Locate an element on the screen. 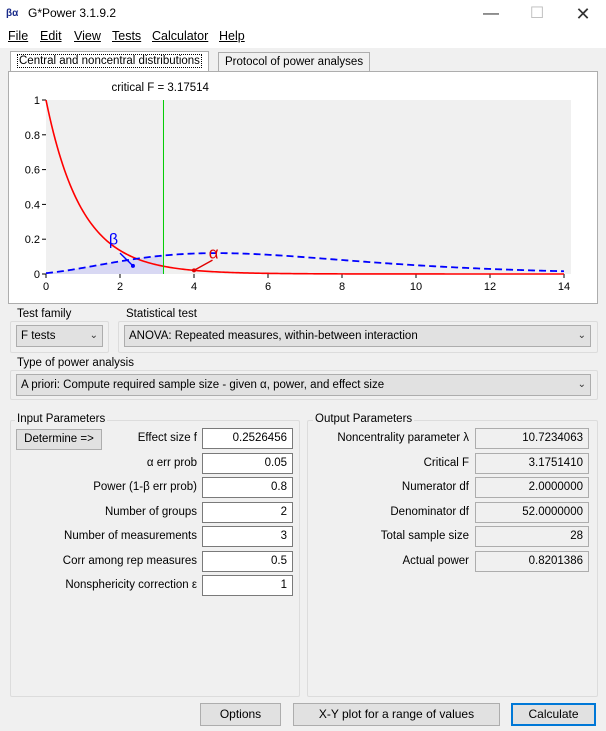  x-tick-label: 4 is located at coordinates (194, 287).